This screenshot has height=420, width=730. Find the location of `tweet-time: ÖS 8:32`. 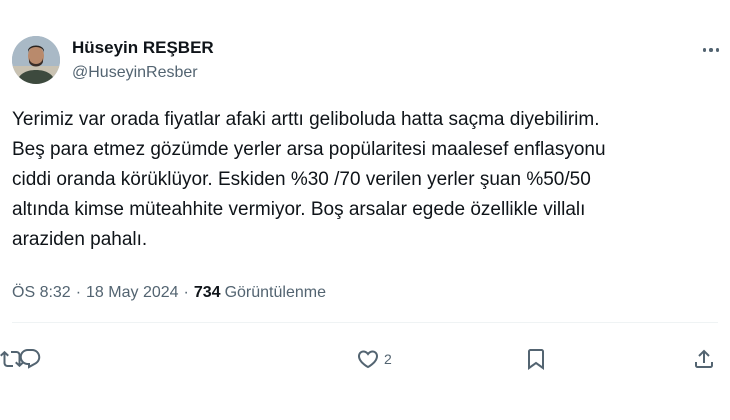

tweet-time: ÖS 8:32 is located at coordinates (41, 293).